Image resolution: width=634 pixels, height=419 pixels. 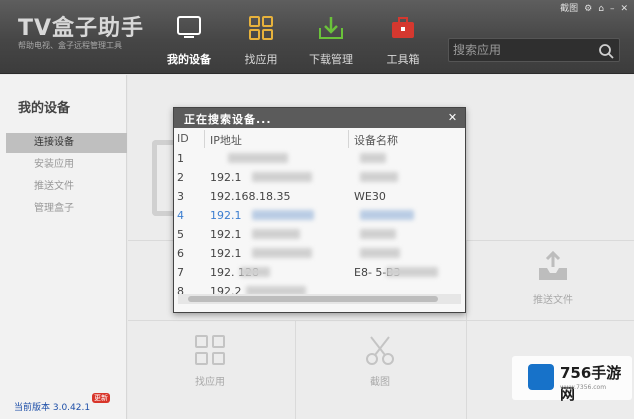 What do you see at coordinates (52, 408) in the screenshot?
I see `version-label: 当前版本 3.0.42.1` at bounding box center [52, 408].